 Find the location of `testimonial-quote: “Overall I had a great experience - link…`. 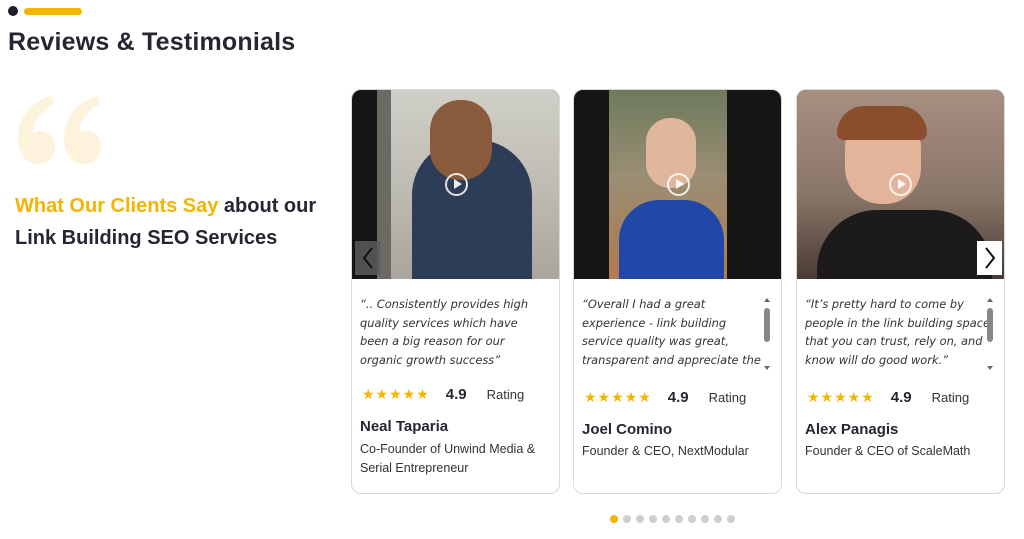

testimonial-quote: “Overall I had a great experience - link… is located at coordinates (671, 332).